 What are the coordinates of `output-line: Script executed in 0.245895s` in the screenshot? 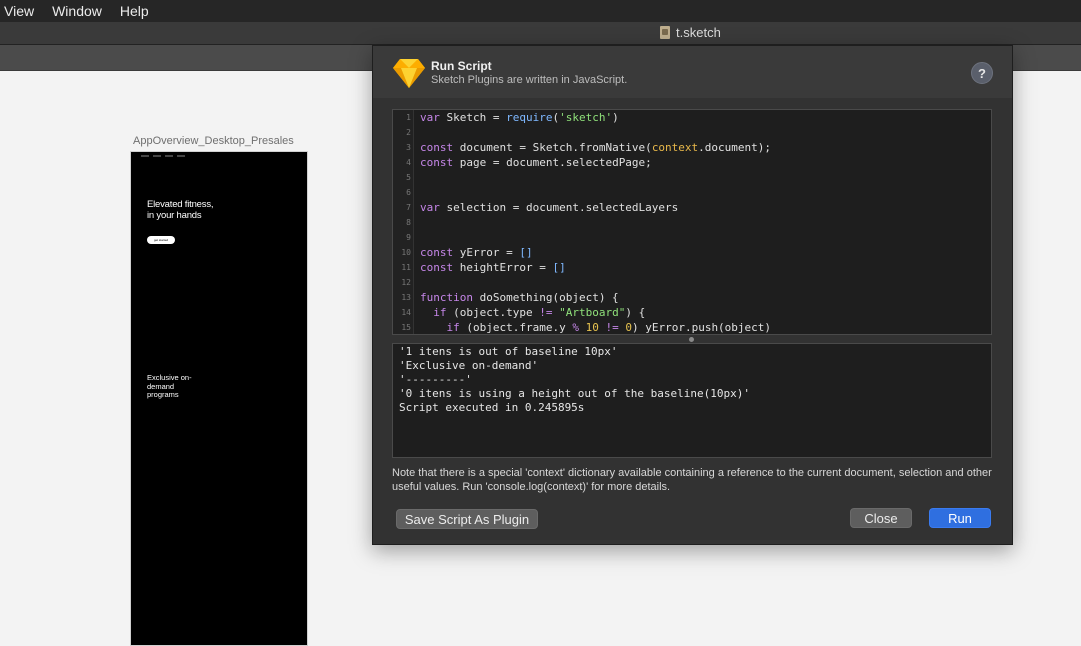 It's located at (492, 407).